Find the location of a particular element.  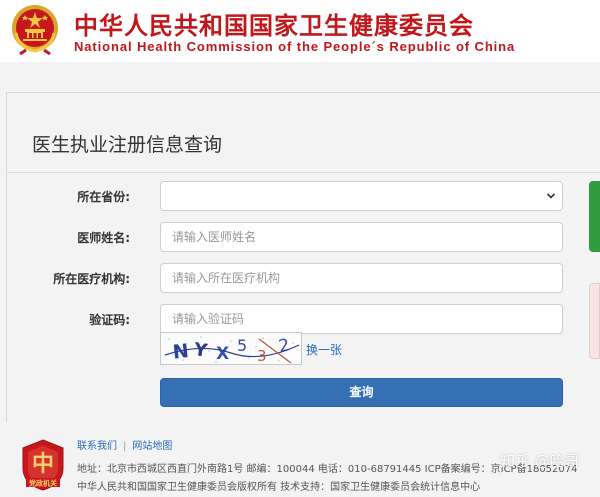

footer-links: 联系我们 | 网站地图 is located at coordinates (124, 444).